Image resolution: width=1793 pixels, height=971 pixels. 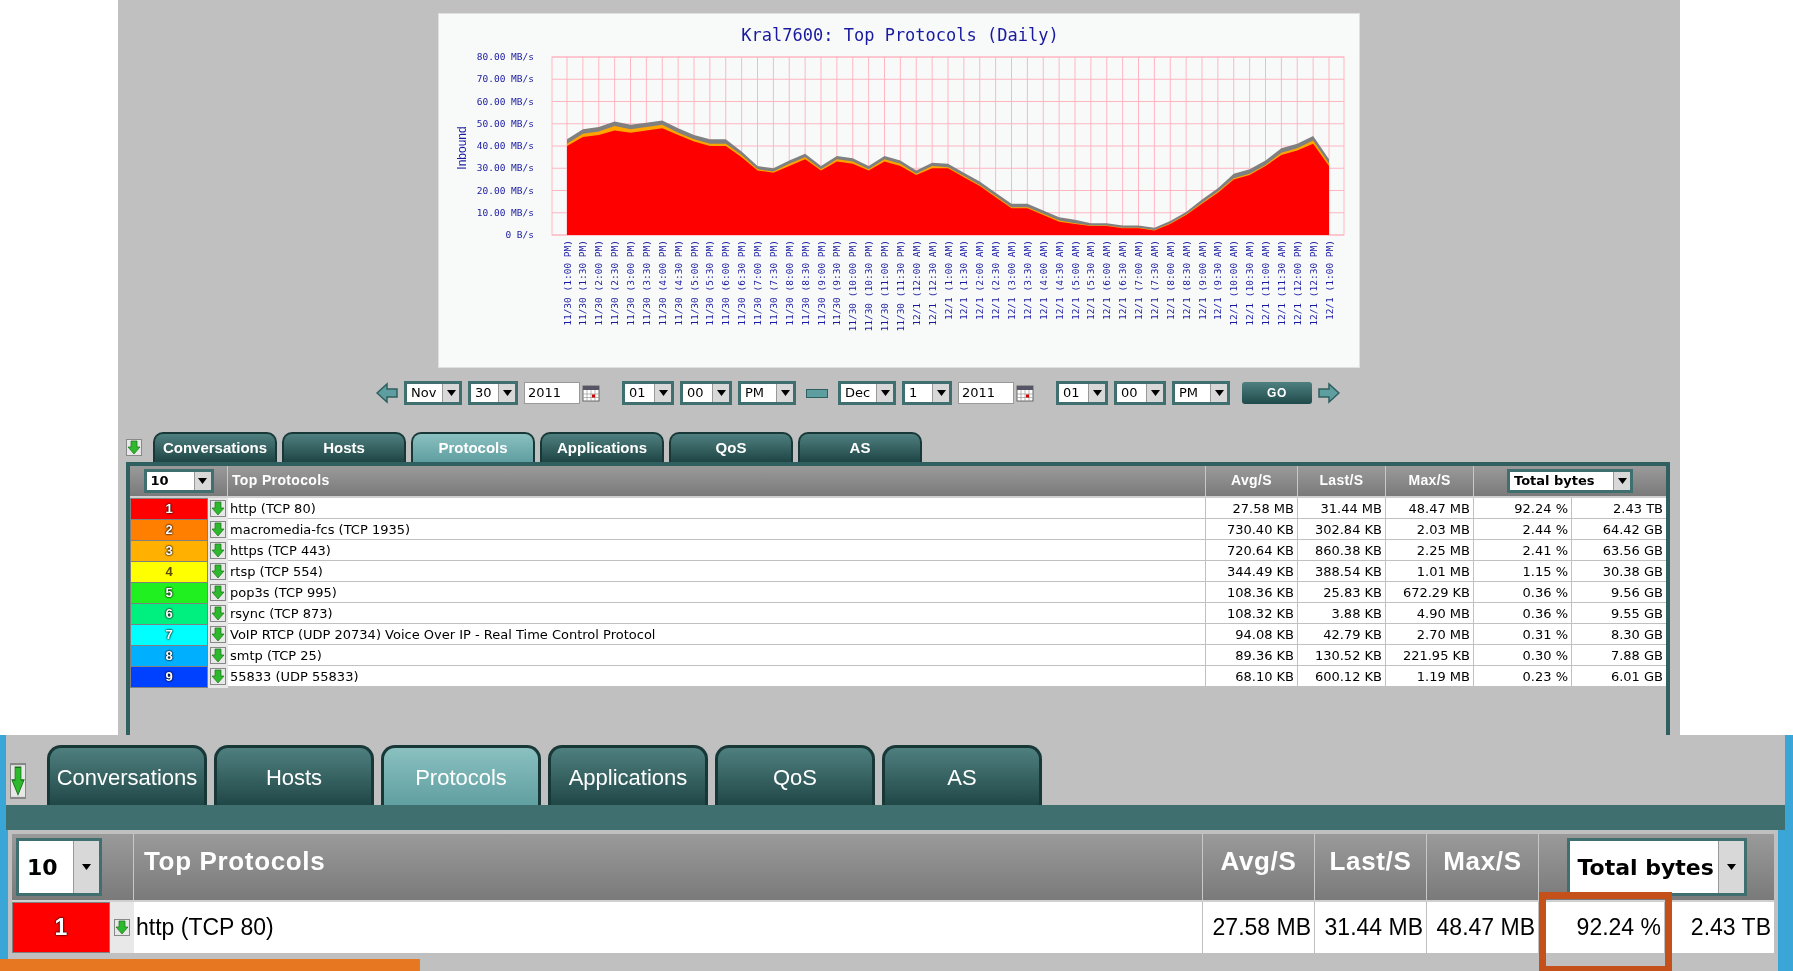 I want to click on x-tick-label: 12/1 (9:30 AM), so click(x=1218, y=280).